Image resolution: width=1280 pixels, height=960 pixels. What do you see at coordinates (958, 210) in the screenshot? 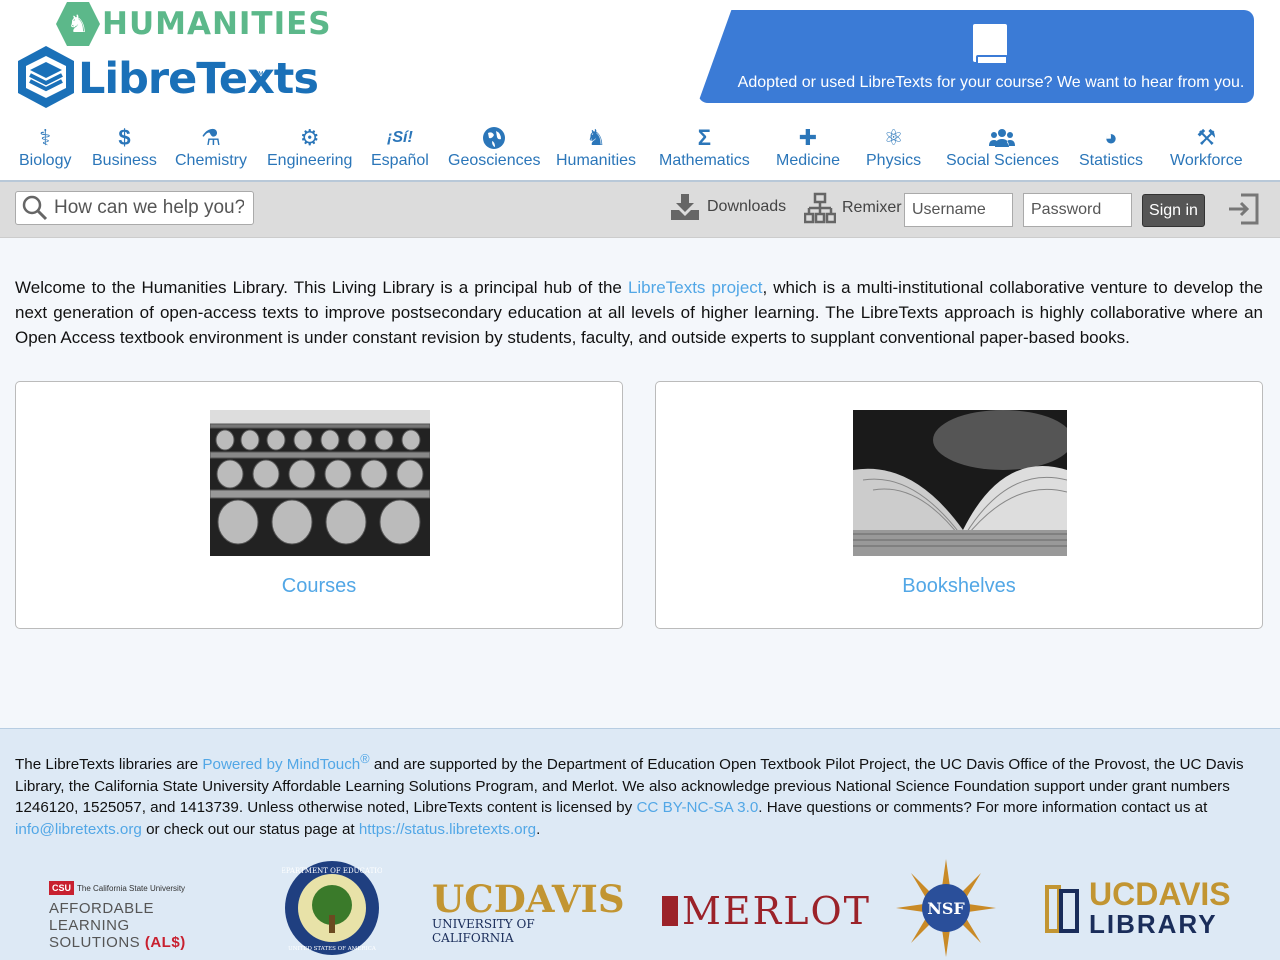
I see `username-field` at bounding box center [958, 210].